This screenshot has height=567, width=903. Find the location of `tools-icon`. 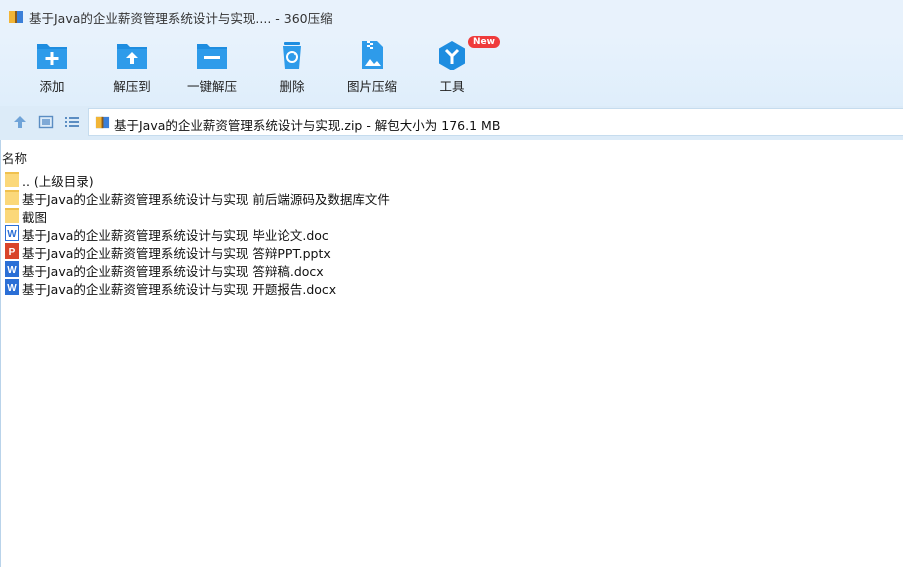

tools-icon is located at coordinates (452, 55).